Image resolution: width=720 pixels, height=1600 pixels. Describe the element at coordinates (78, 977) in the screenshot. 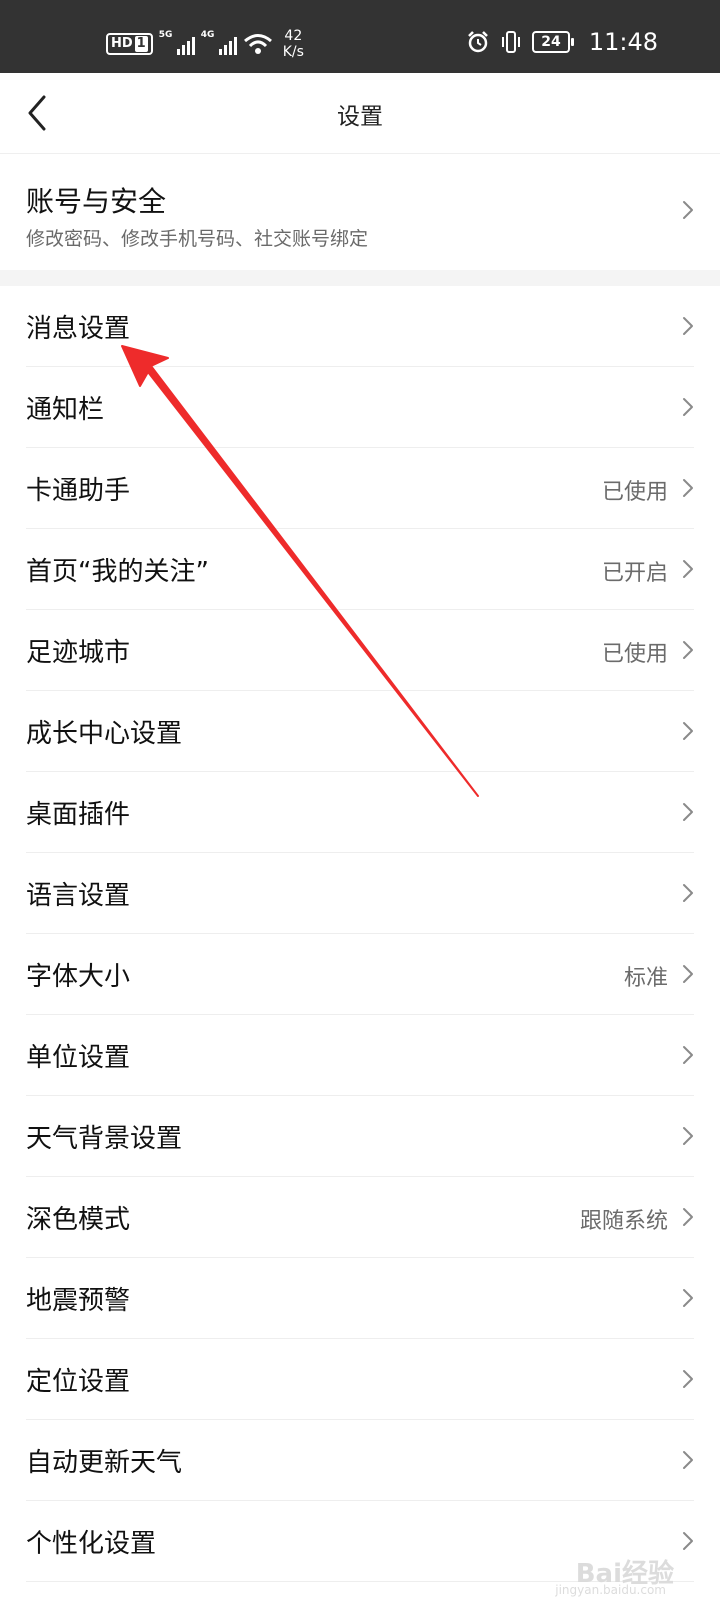

I see `settings-item-label: 字体大小` at that location.